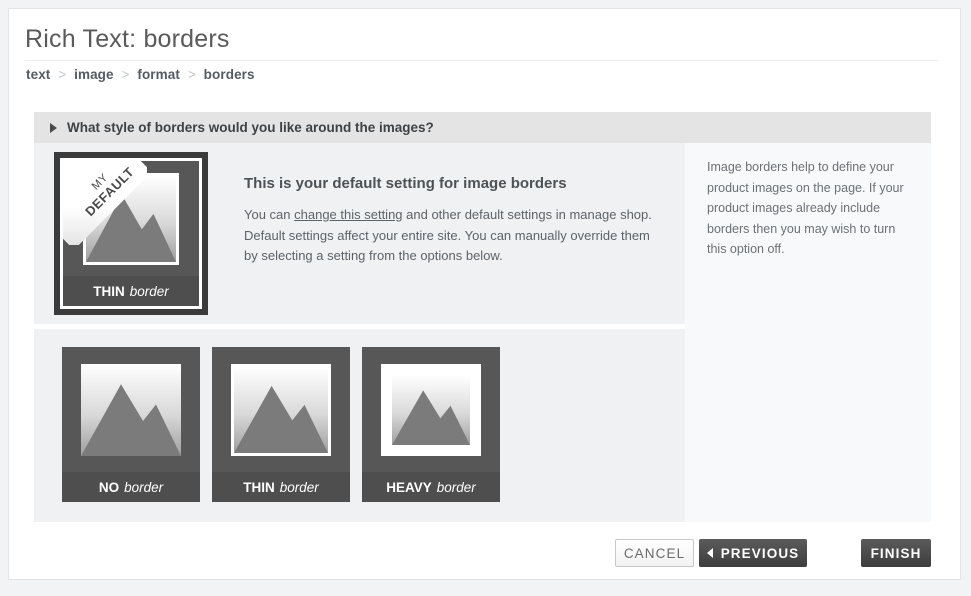  Describe the element at coordinates (127, 39) in the screenshot. I see `page-title: Rich Text: borders` at that location.